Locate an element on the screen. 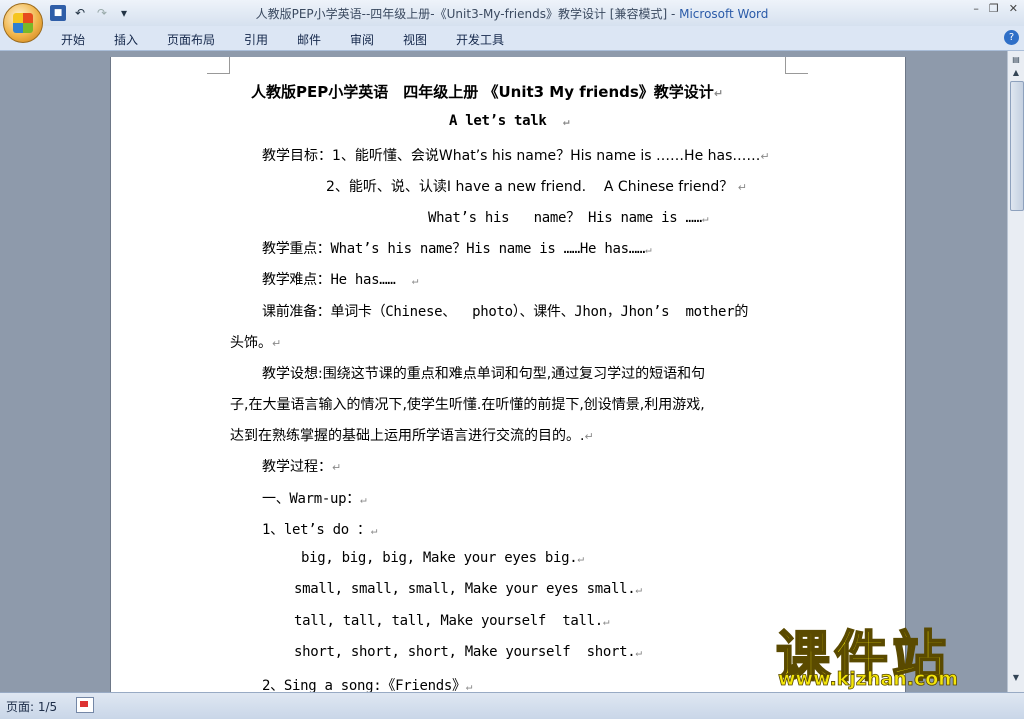  doc-line: tall, tall, tall, Make yourself tall.↵ is located at coordinates (452, 621).